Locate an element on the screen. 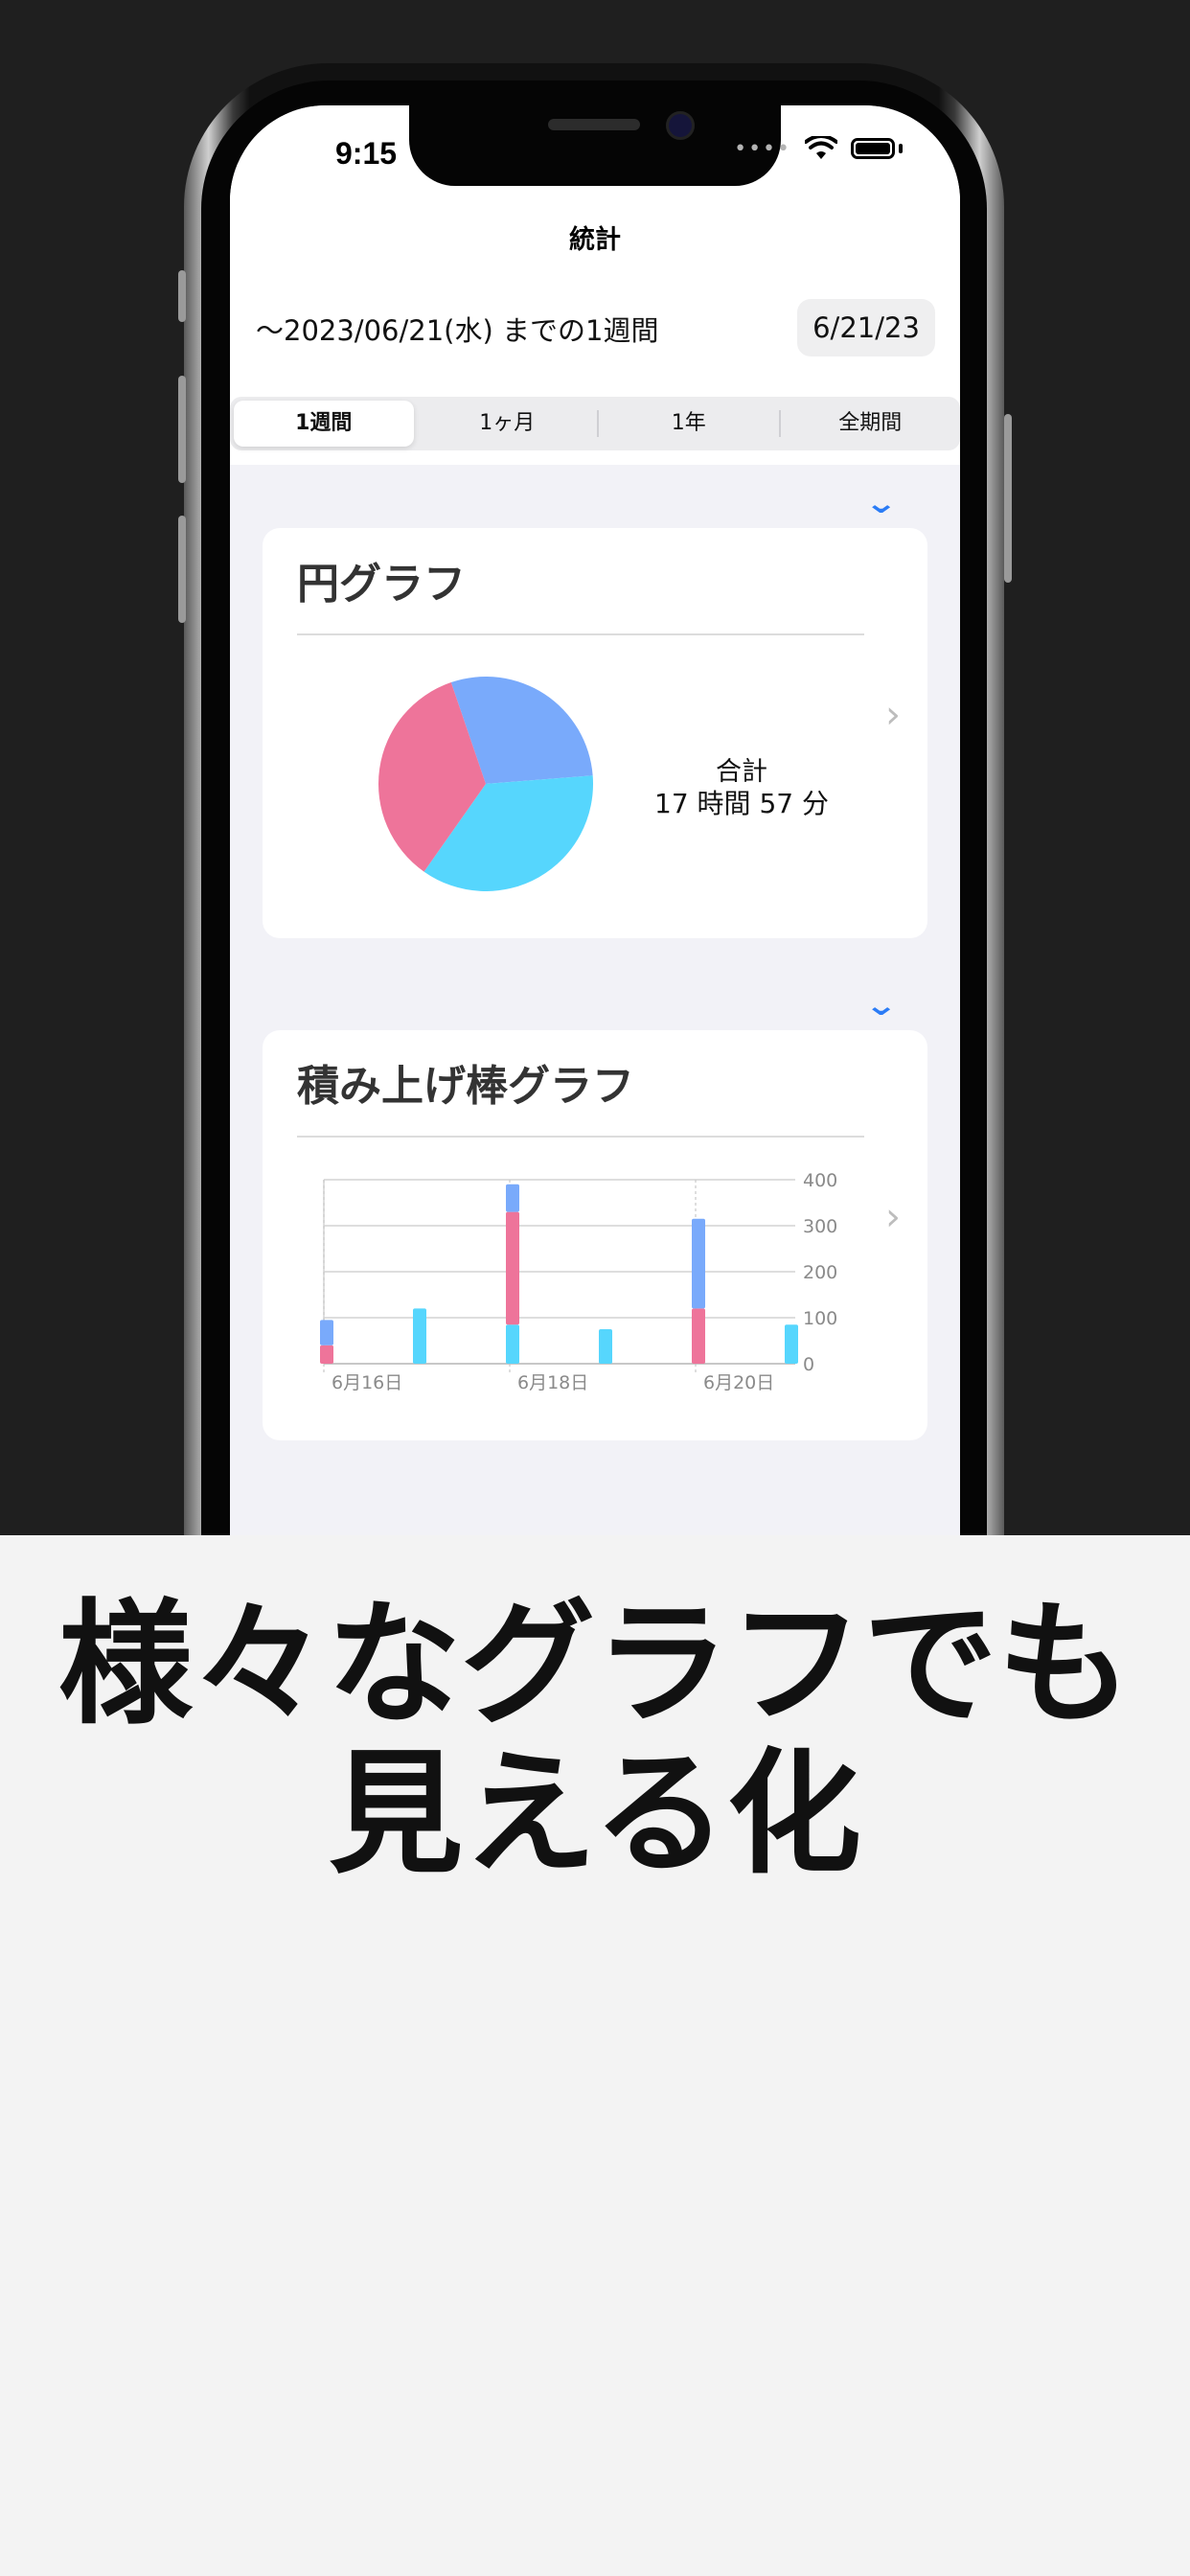 The width and height of the screenshot is (1190, 2576). speaker is located at coordinates (594, 125).